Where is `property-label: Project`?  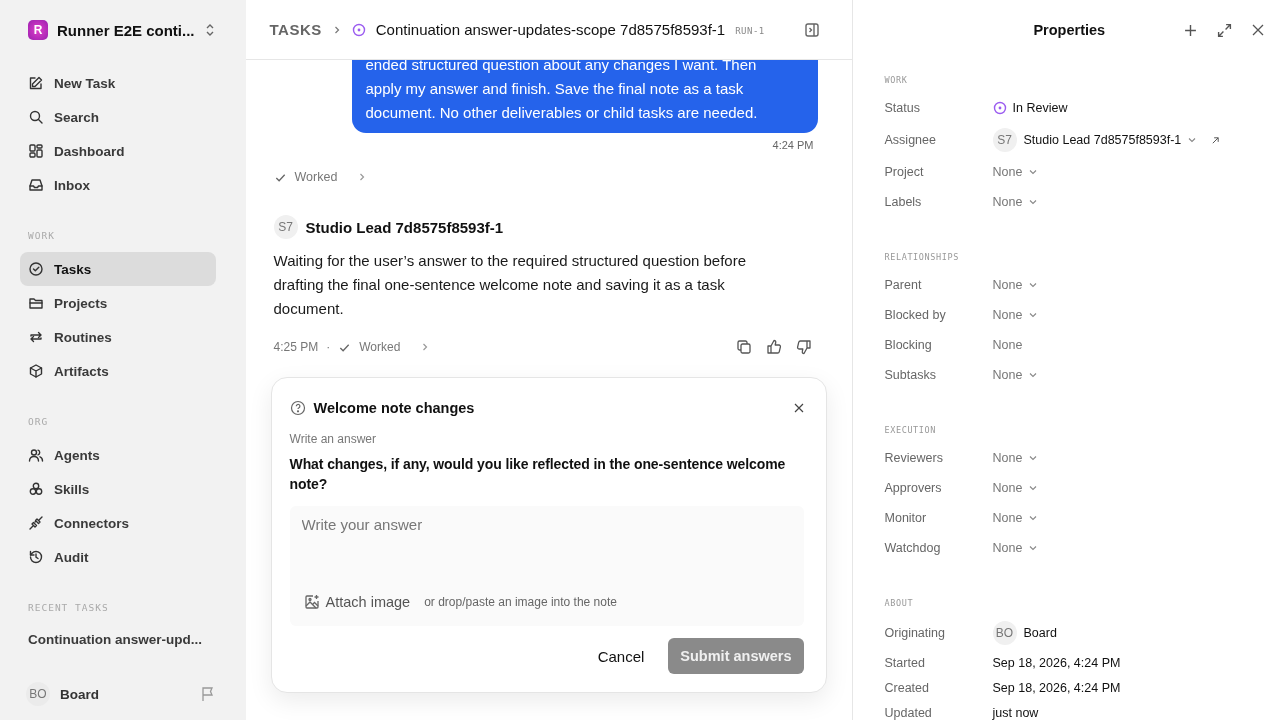
property-label: Project is located at coordinates (904, 172).